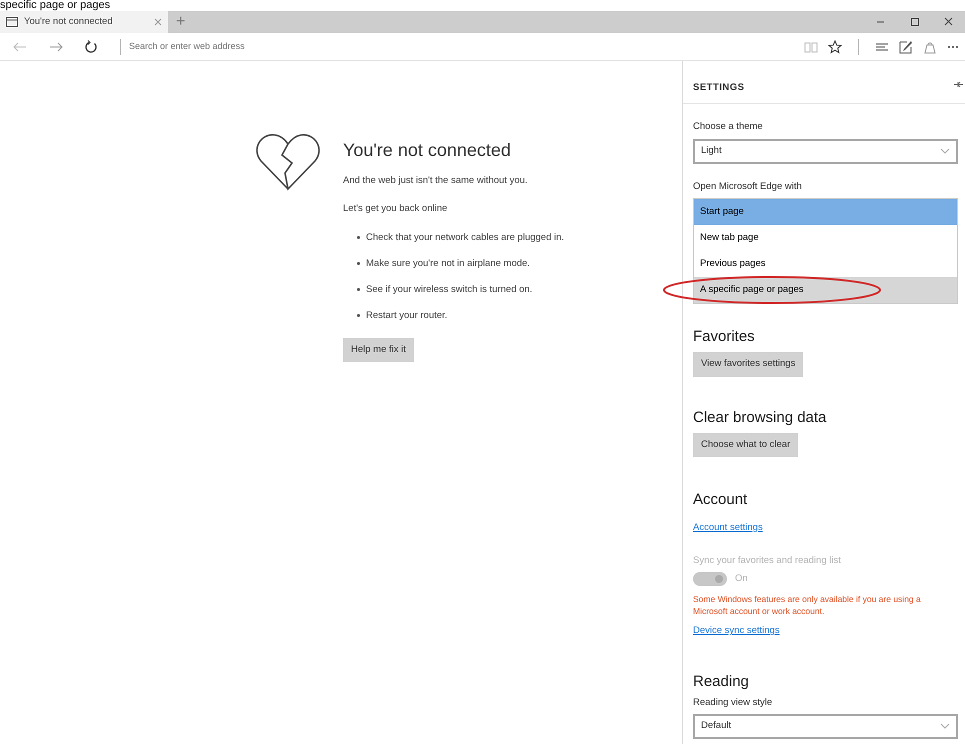 Image resolution: width=965 pixels, height=744 pixels. What do you see at coordinates (84, 22) in the screenshot?
I see `browser-tab: You're not connected` at bounding box center [84, 22].